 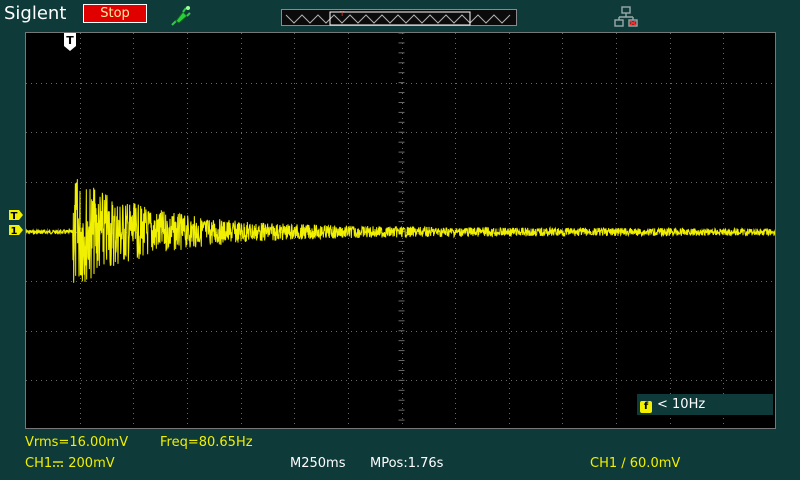 What do you see at coordinates (77, 442) in the screenshot?
I see `vrms-measurement: Vrms=16.00mV` at bounding box center [77, 442].